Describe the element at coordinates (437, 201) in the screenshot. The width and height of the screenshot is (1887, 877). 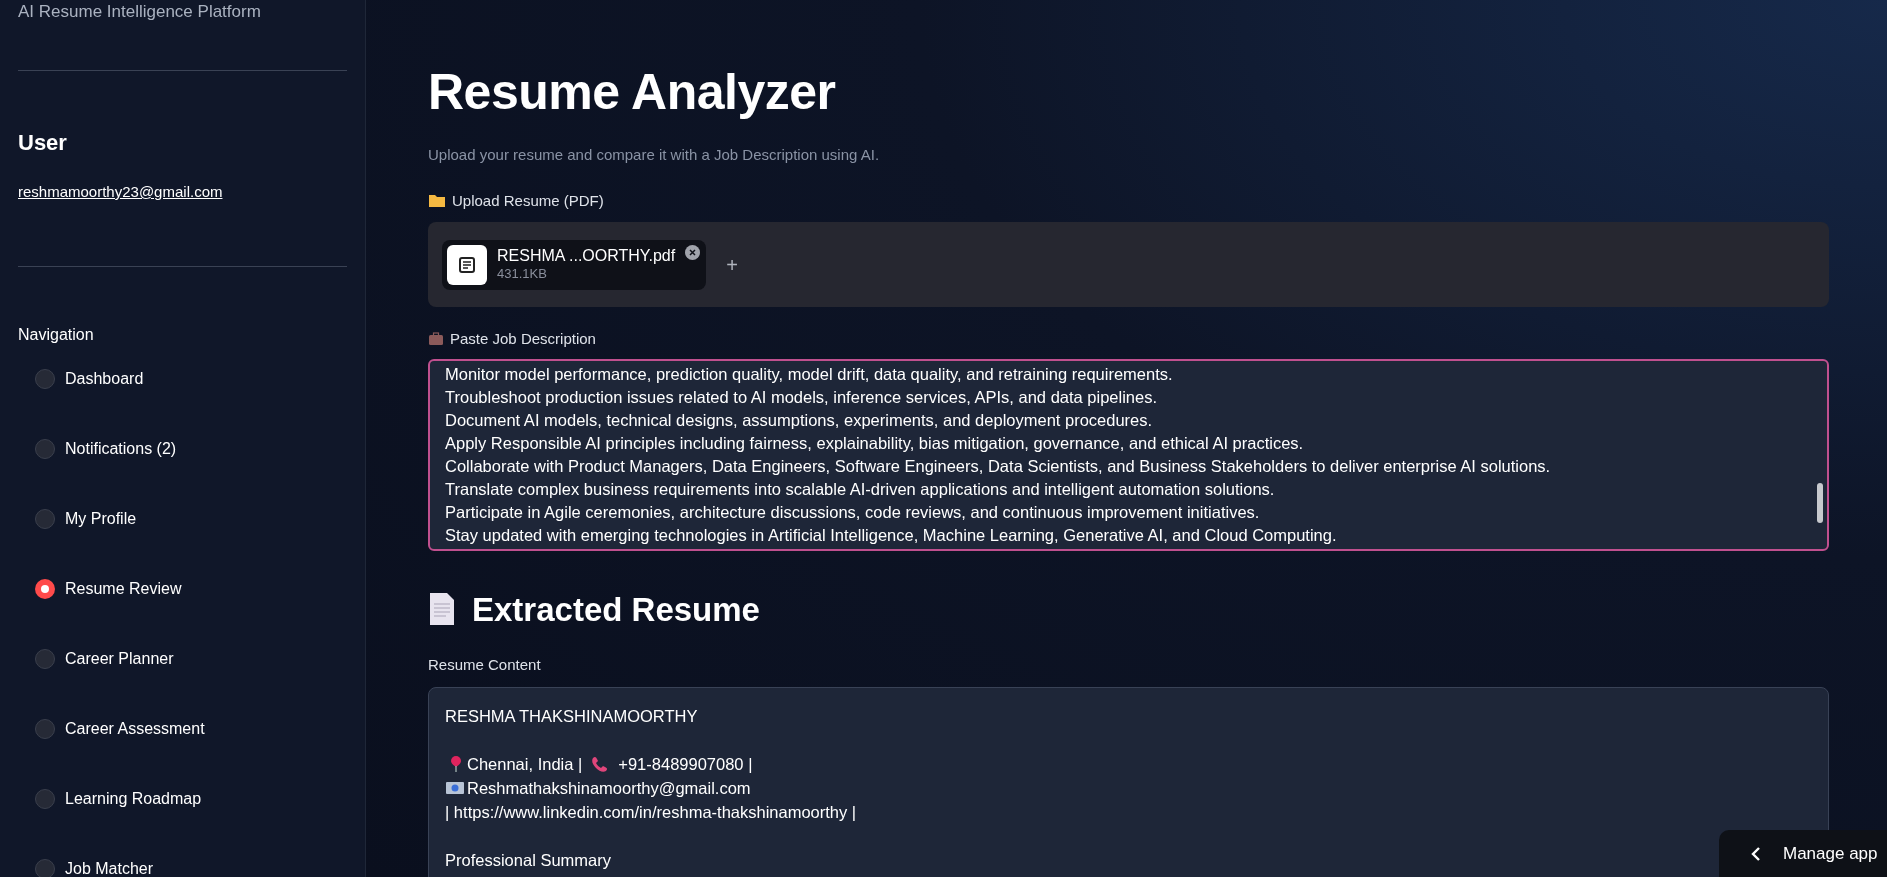
I see `folder-icon` at that location.